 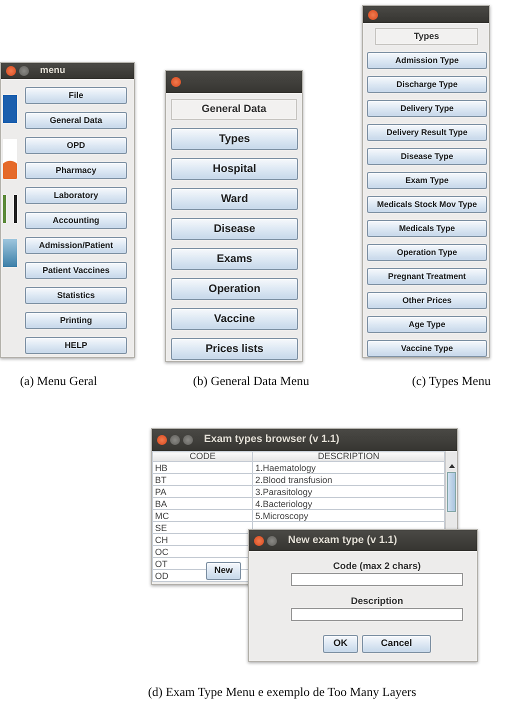 What do you see at coordinates (223, 571) in the screenshot?
I see `new-button: New` at bounding box center [223, 571].